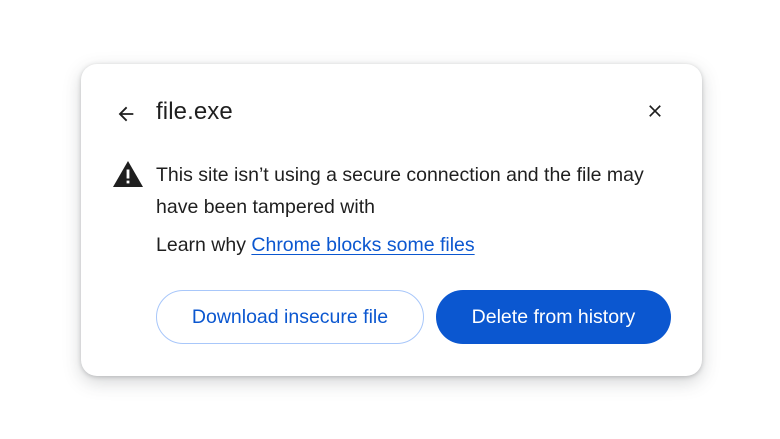 This screenshot has height=439, width=780. I want to click on back-button, so click(126, 114).